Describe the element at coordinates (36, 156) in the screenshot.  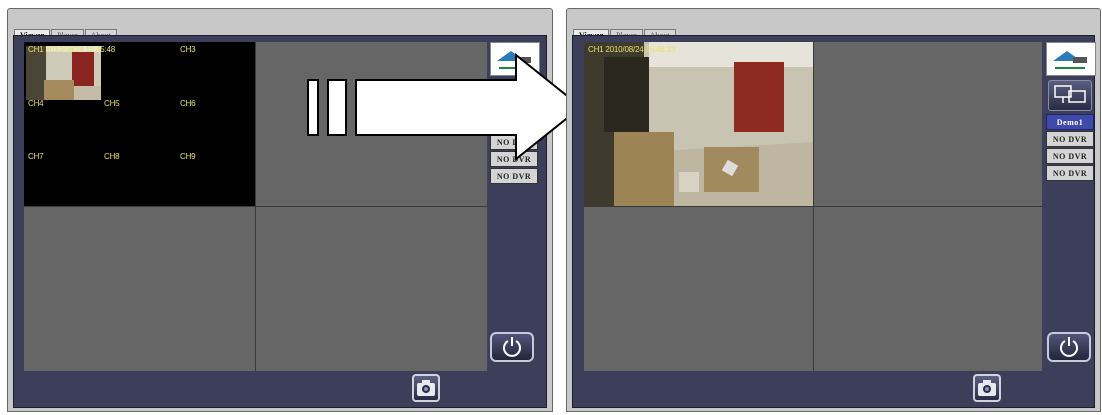
I see `channel-label-ch7: CH7` at that location.